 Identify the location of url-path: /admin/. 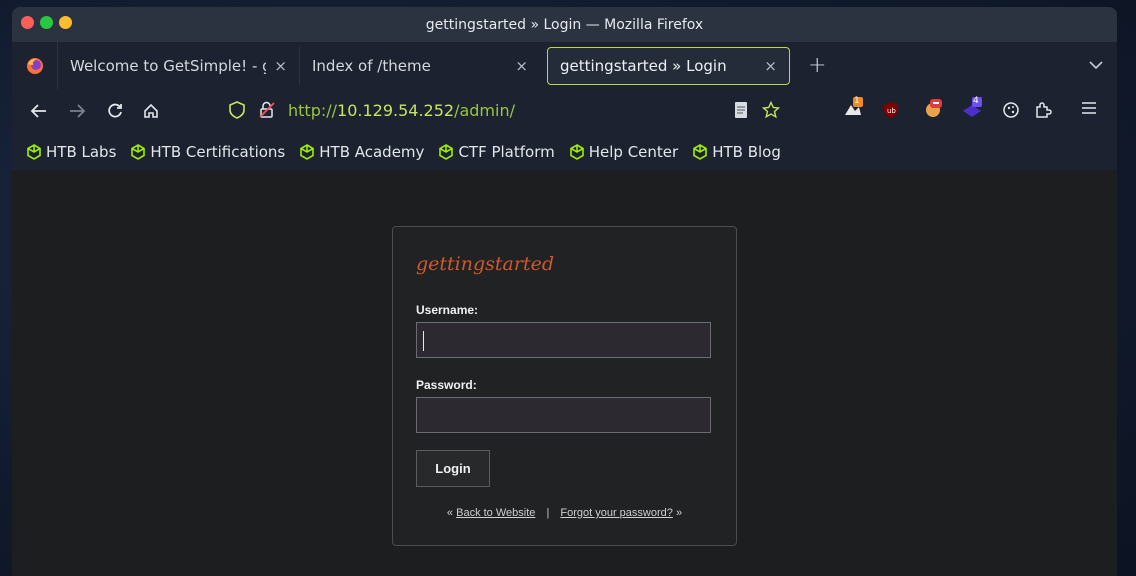
(484, 110).